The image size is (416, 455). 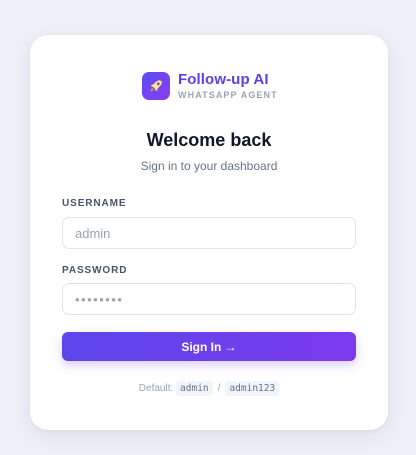 I want to click on brand-name: Follow-up AI, so click(x=223, y=79).